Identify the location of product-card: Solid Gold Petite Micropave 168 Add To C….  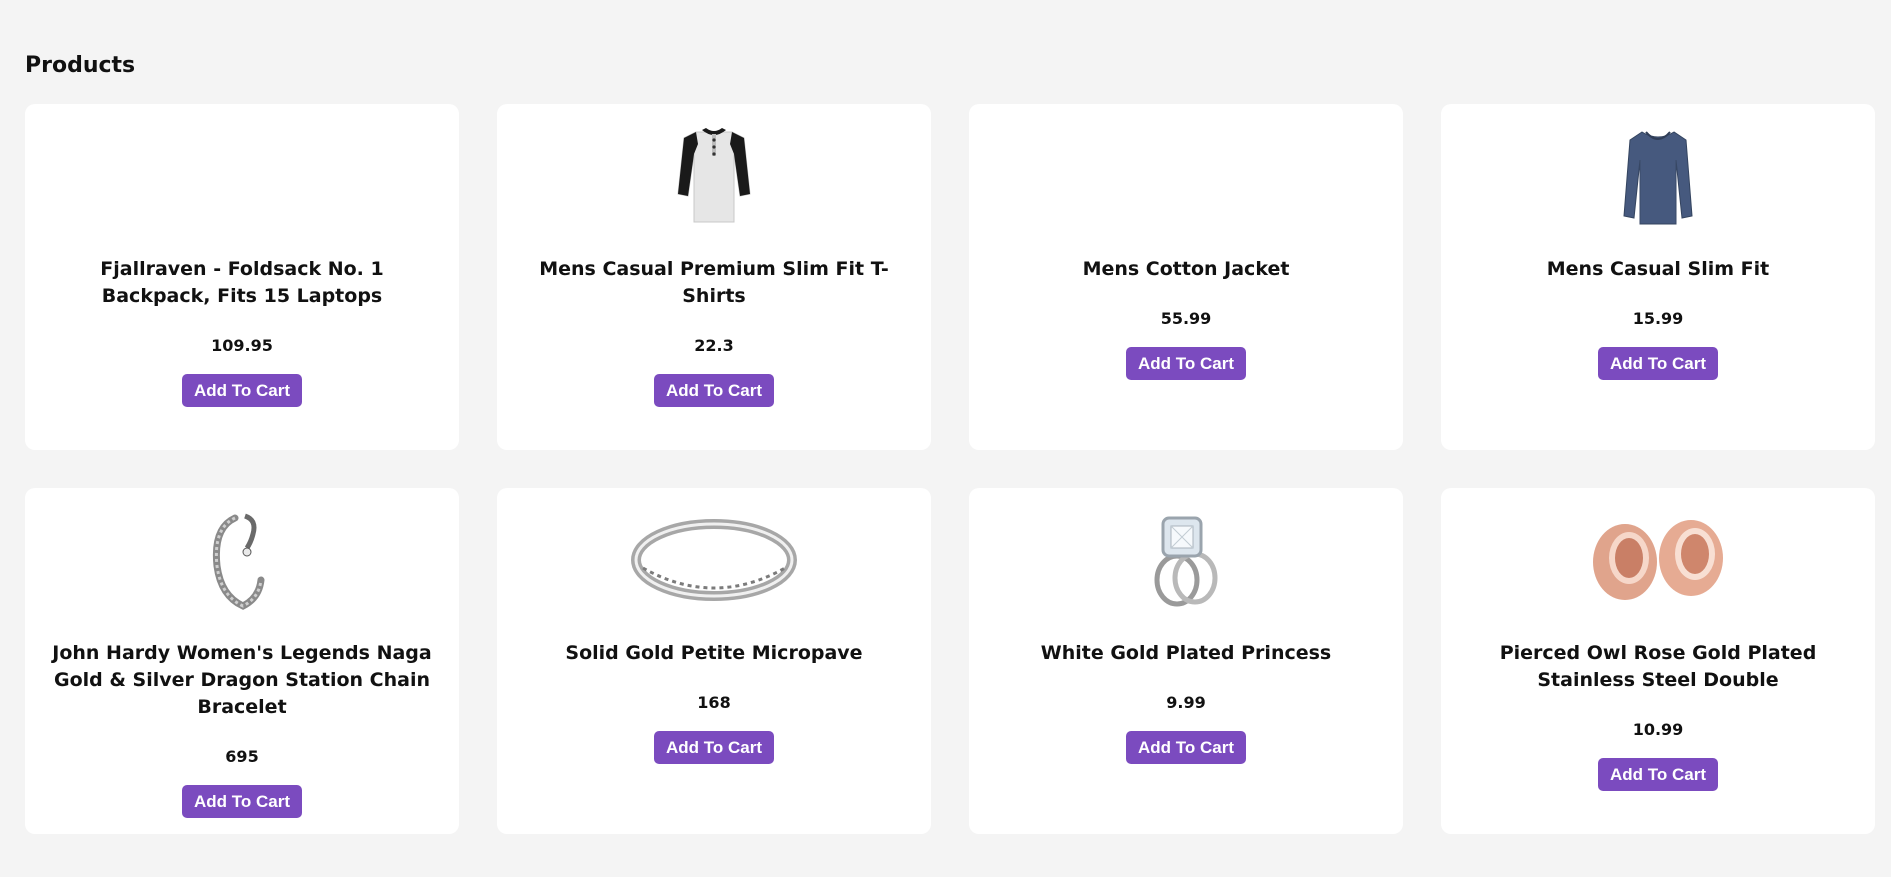
(714, 661).